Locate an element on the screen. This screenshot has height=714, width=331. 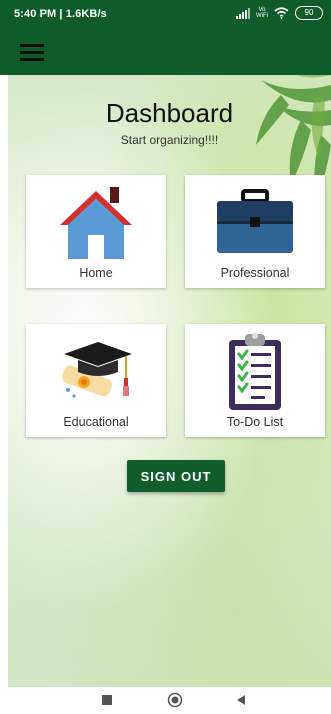
wifi-icon is located at coordinates (281, 13).